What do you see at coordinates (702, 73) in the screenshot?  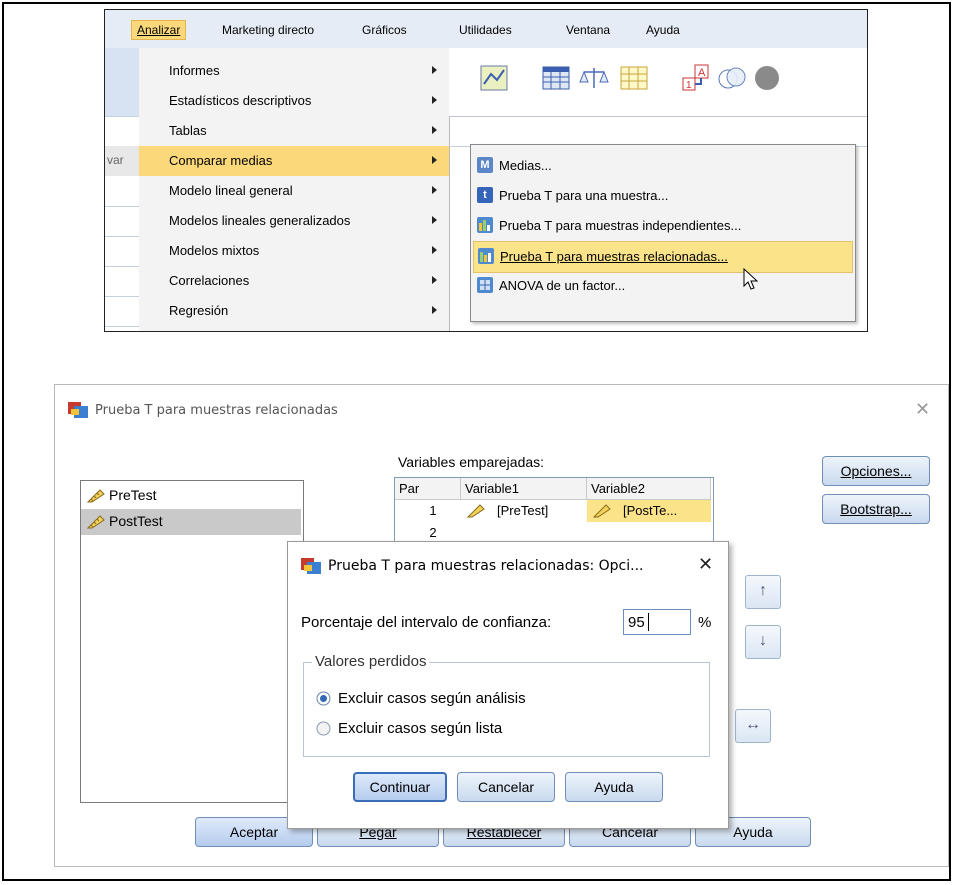 I see `svg-text: A` at bounding box center [702, 73].